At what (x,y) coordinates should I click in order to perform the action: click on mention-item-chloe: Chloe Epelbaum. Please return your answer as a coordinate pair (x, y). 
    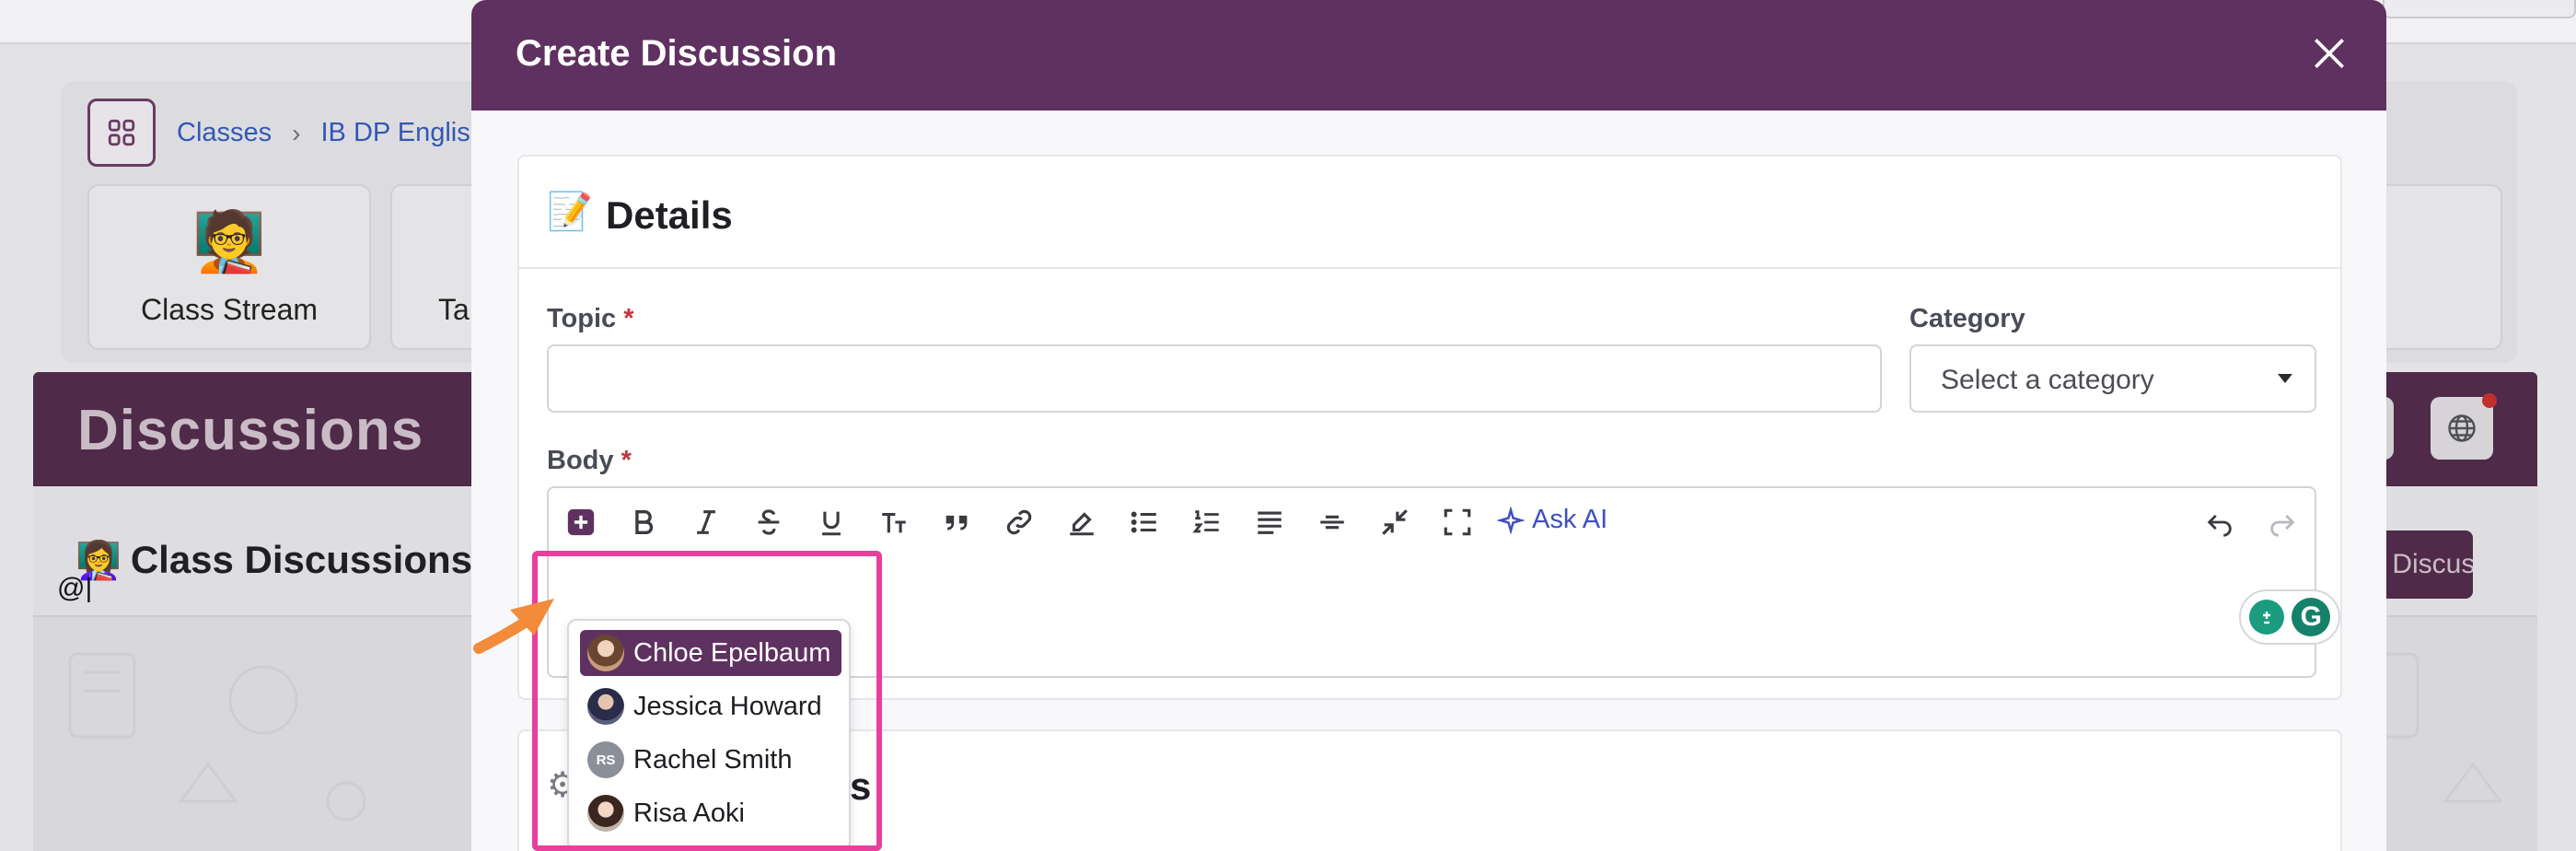
    Looking at the image, I should click on (710, 653).